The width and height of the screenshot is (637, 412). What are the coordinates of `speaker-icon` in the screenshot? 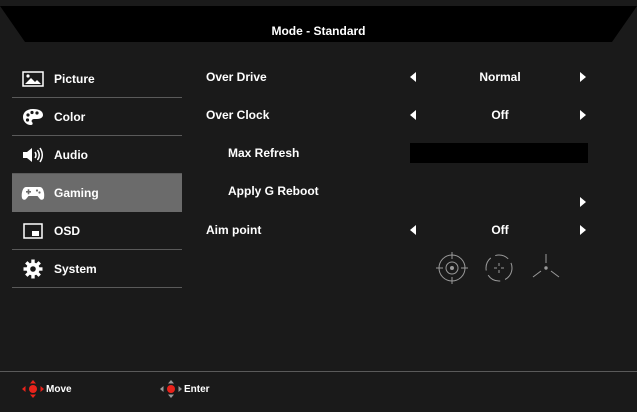 It's located at (33, 155).